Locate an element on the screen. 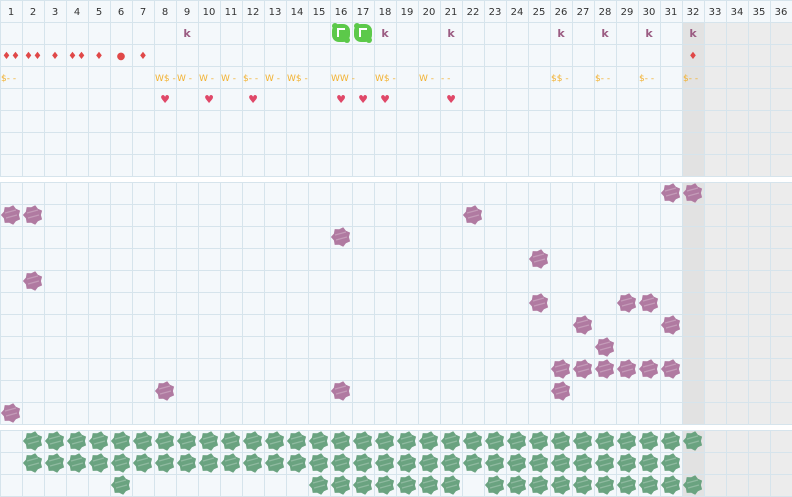 The height and width of the screenshot is (497, 792). column-header-10: 10 is located at coordinates (209, 12).